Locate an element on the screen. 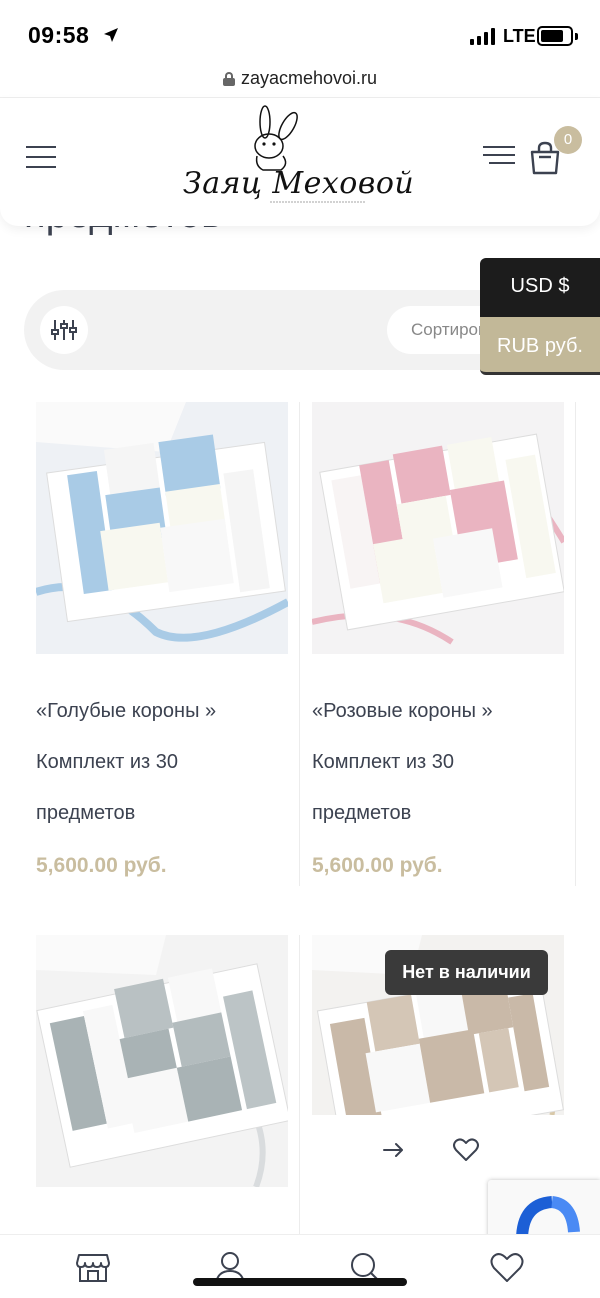 The height and width of the screenshot is (1298, 600). home-indicator is located at coordinates (300, 1282).